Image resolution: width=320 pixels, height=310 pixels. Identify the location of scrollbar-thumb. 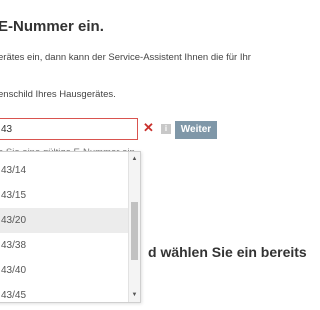
(134, 231).